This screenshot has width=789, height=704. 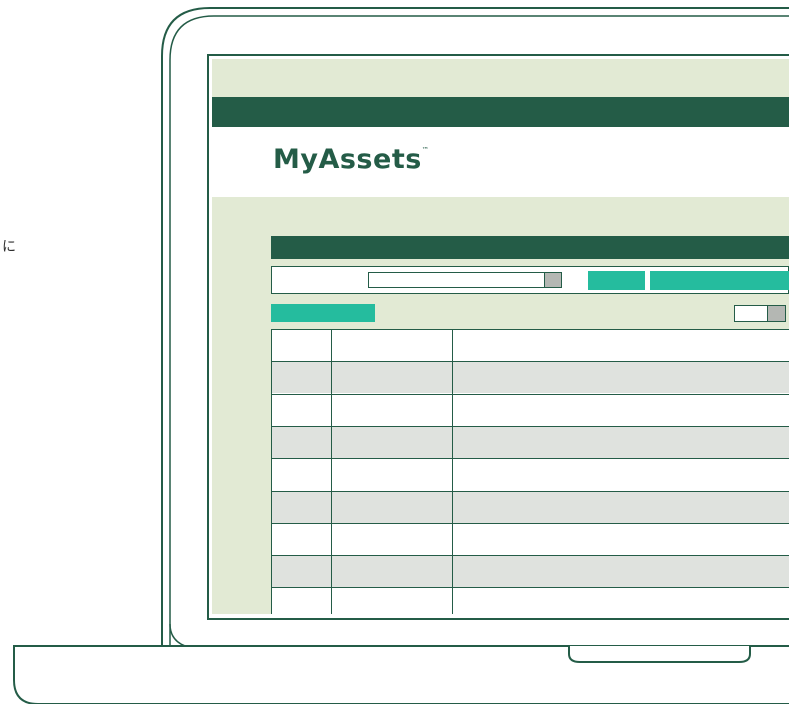 I want to click on content-header-bar, so click(x=530, y=247).